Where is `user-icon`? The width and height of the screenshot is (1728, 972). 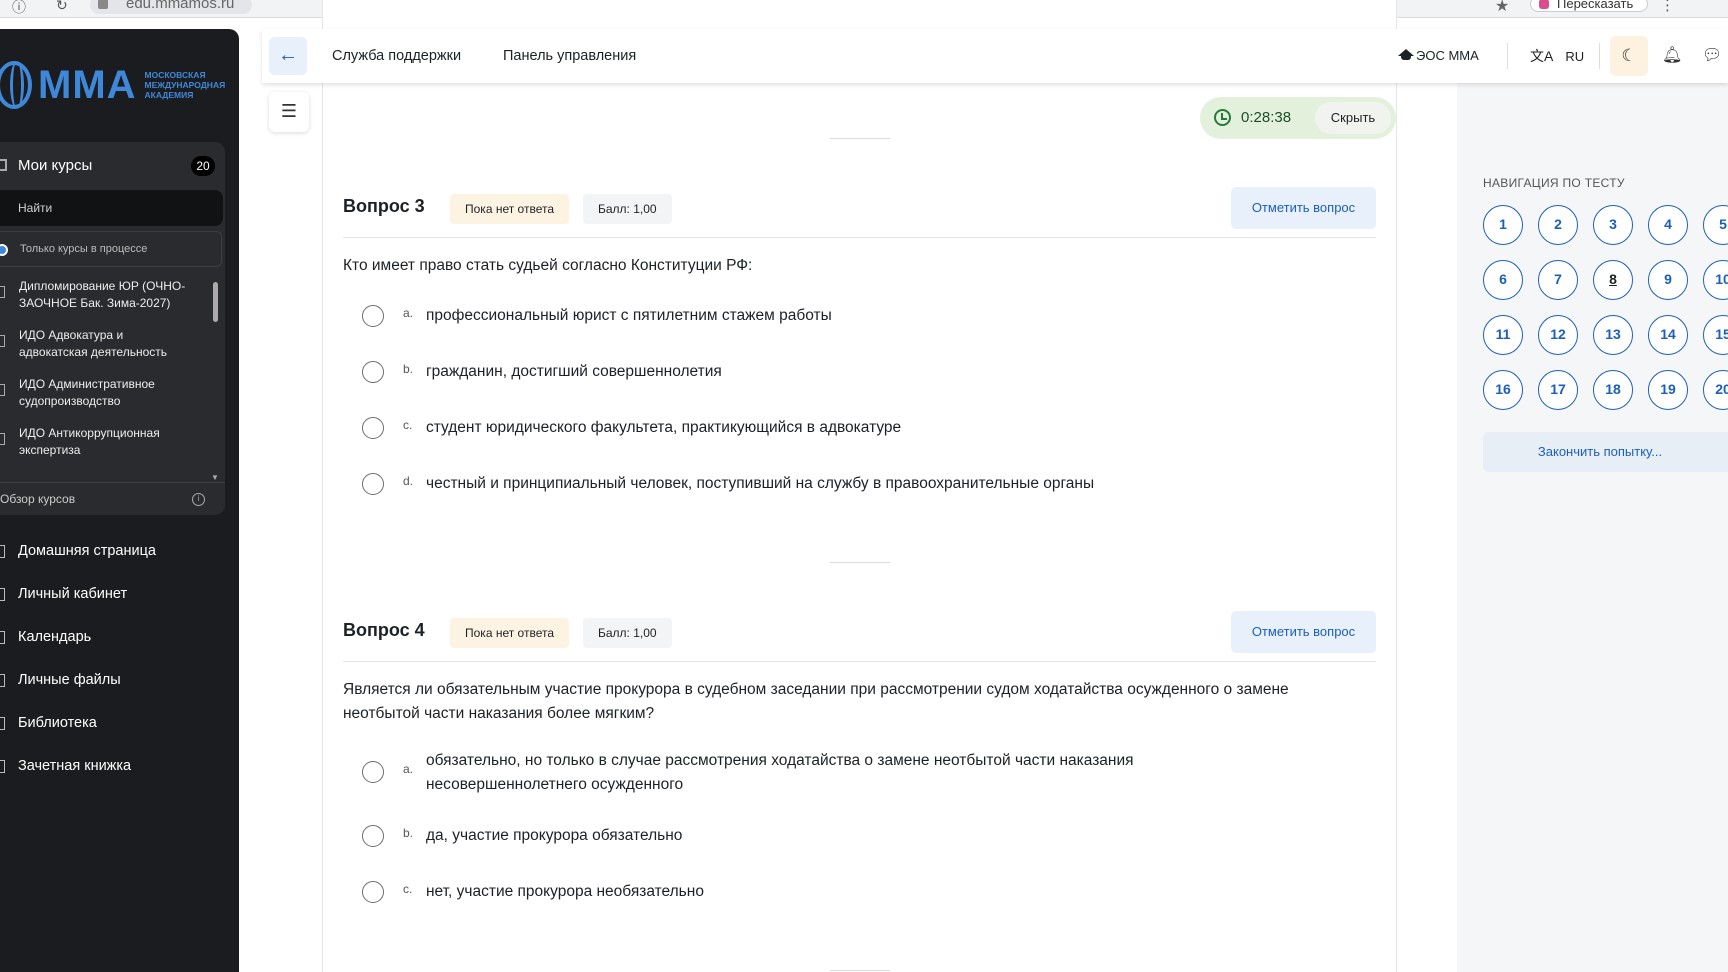
user-icon is located at coordinates (2, 594).